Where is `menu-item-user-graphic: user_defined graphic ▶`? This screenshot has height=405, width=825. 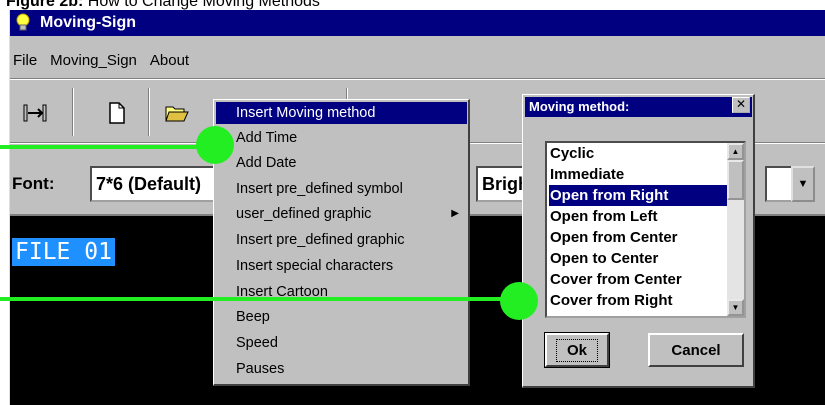
menu-item-user-graphic: user_defined graphic ▶ is located at coordinates (341, 214).